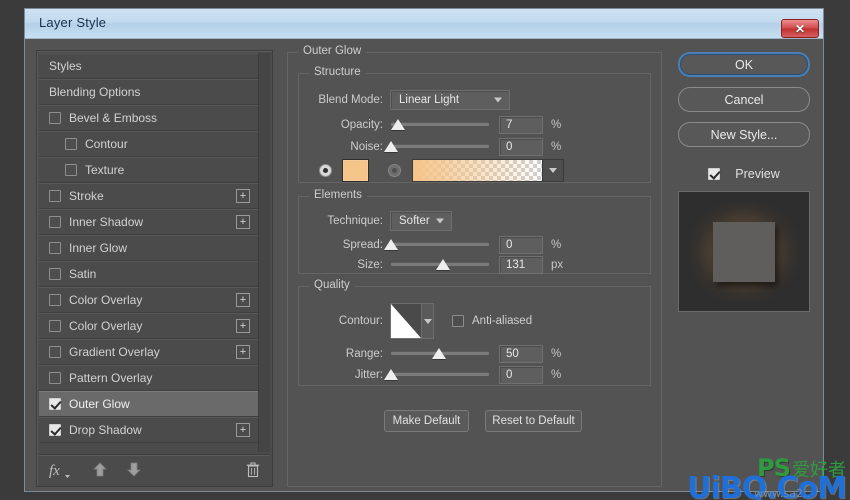 This screenshot has width=850, height=500. I want to click on add-color-overlay-2-button: +, so click(243, 325).